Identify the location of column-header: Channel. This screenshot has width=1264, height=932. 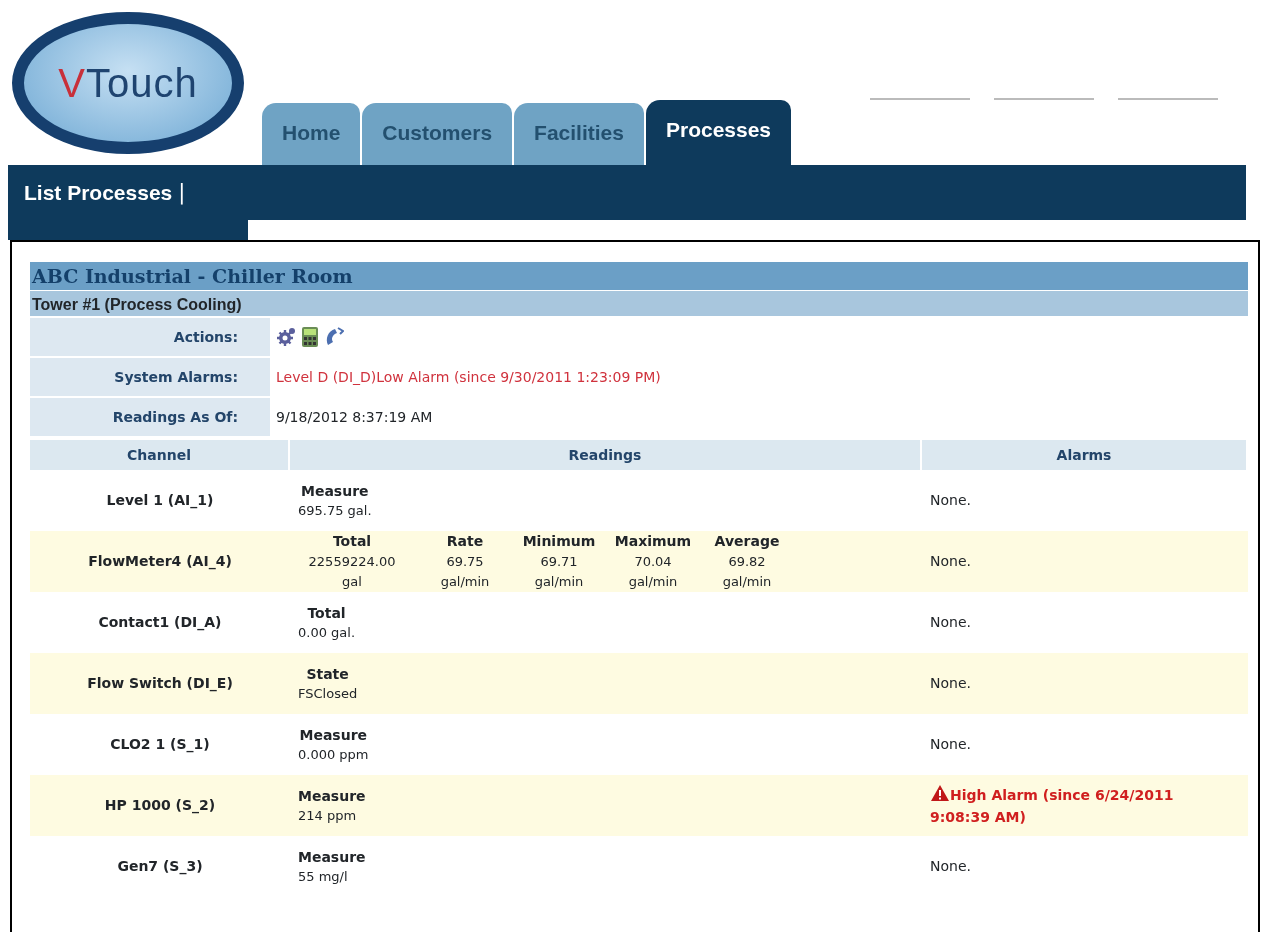
(159, 455).